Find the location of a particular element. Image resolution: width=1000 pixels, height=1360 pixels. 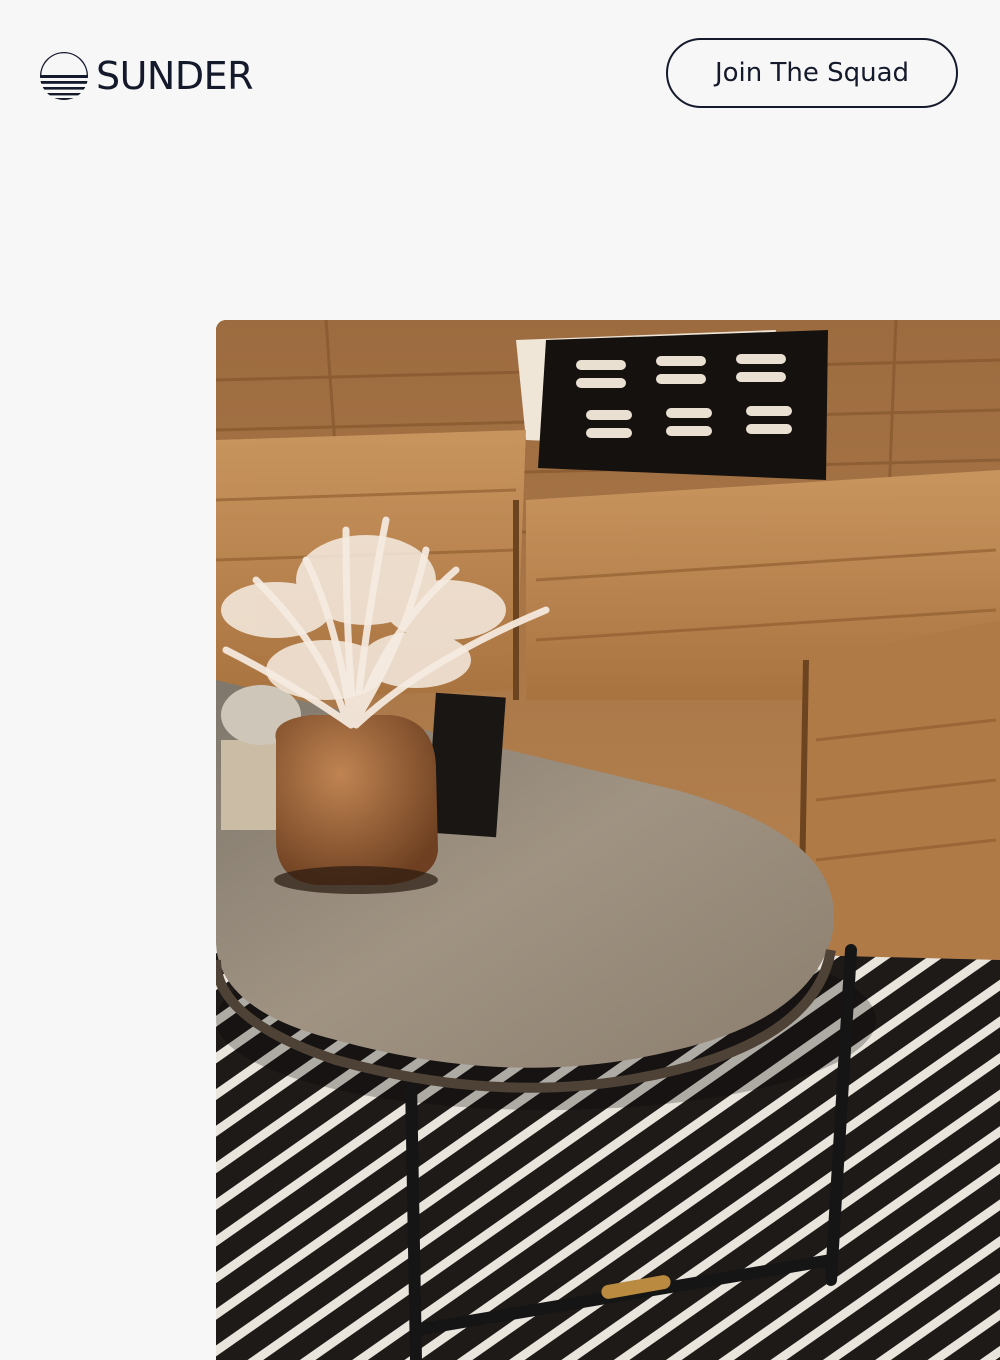

brand-name: SUNDER is located at coordinates (175, 76).